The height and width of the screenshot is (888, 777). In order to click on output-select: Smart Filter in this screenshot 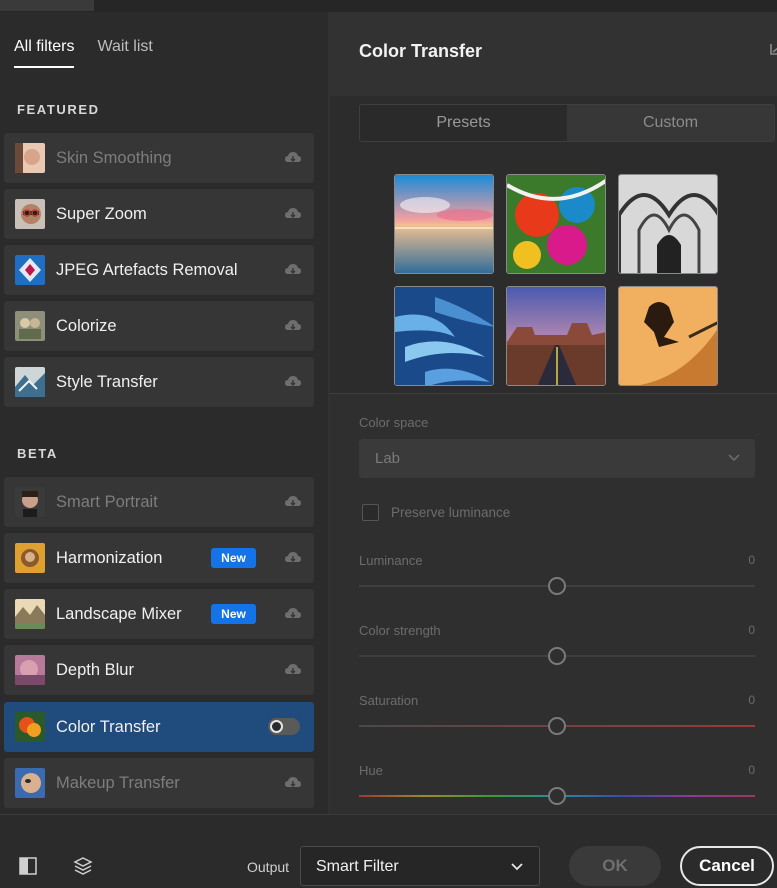, I will do `click(420, 866)`.